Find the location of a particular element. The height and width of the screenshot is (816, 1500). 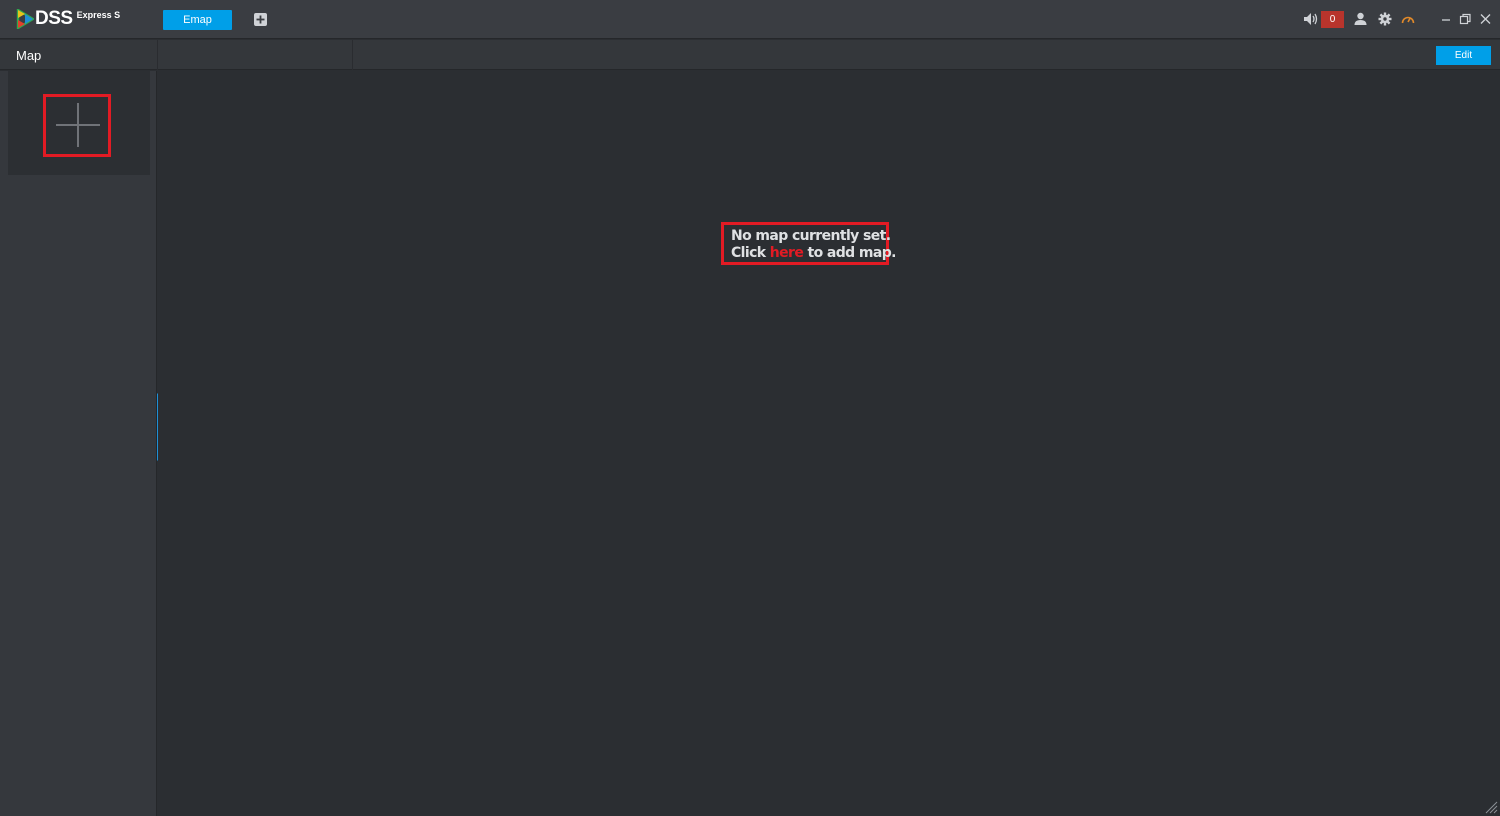

map-list-sidebar is located at coordinates (78, 443).